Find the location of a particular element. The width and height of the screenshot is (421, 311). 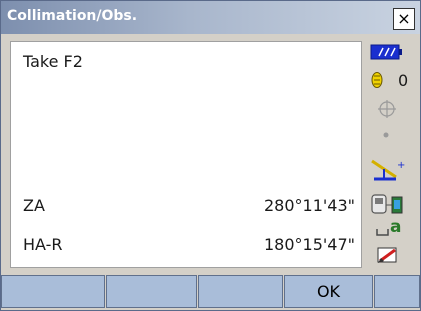

title-bar: Collimation/Obs. × is located at coordinates (210, 17).